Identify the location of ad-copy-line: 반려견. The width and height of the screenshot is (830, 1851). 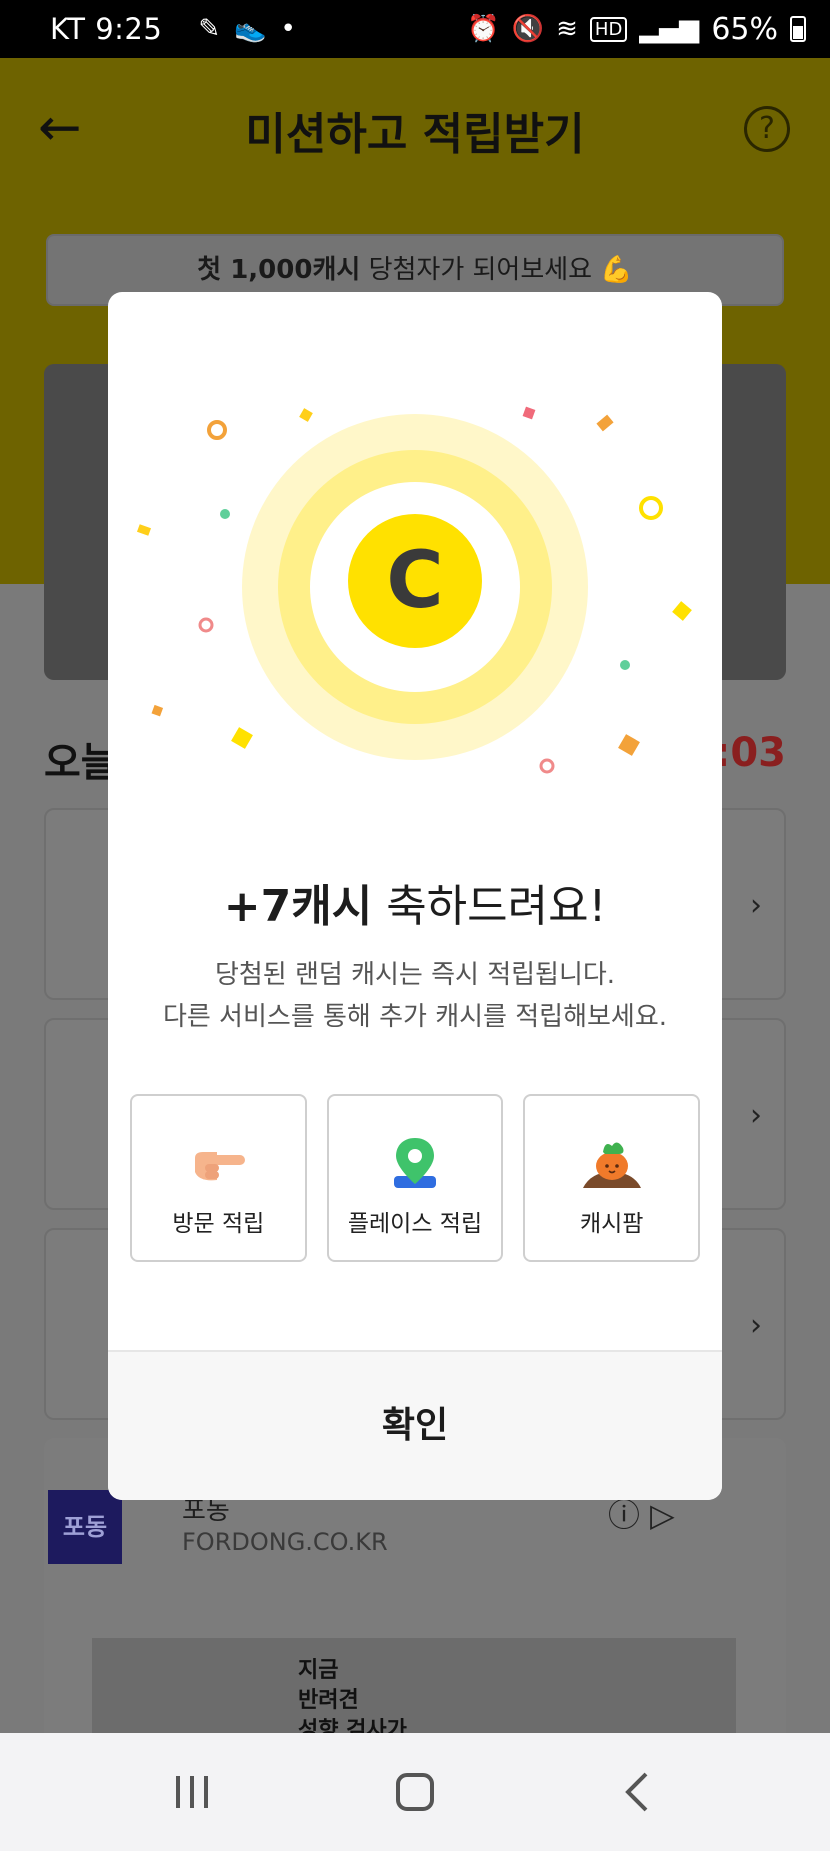
(328, 1700).